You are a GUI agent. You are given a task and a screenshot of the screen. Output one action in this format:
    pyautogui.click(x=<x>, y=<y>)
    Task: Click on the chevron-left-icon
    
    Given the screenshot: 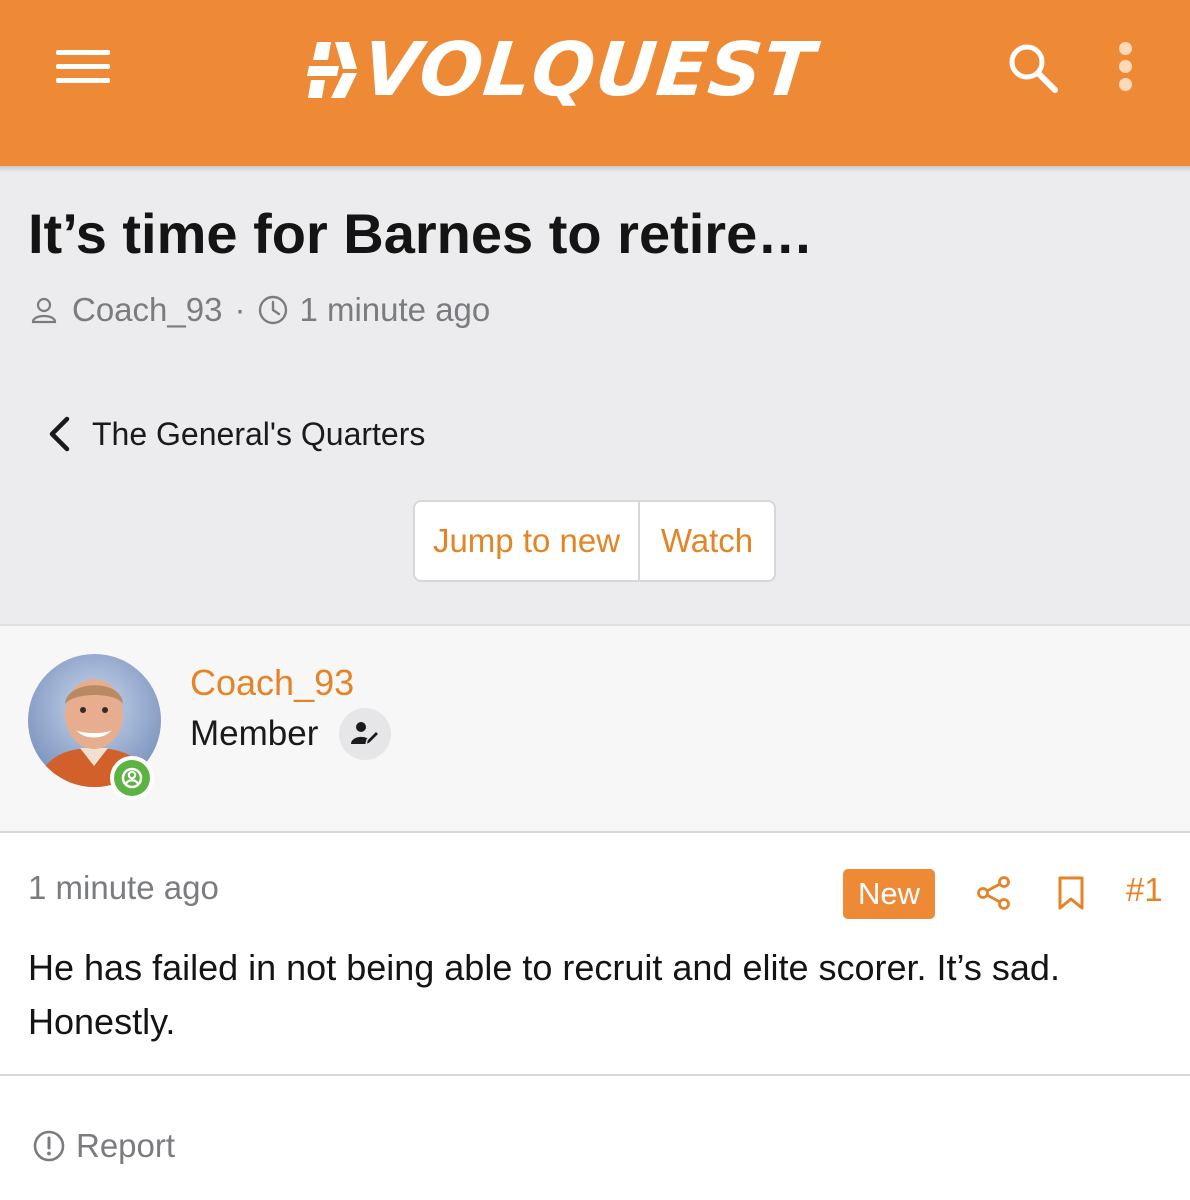 What is the action you would take?
    pyautogui.click(x=59, y=434)
    